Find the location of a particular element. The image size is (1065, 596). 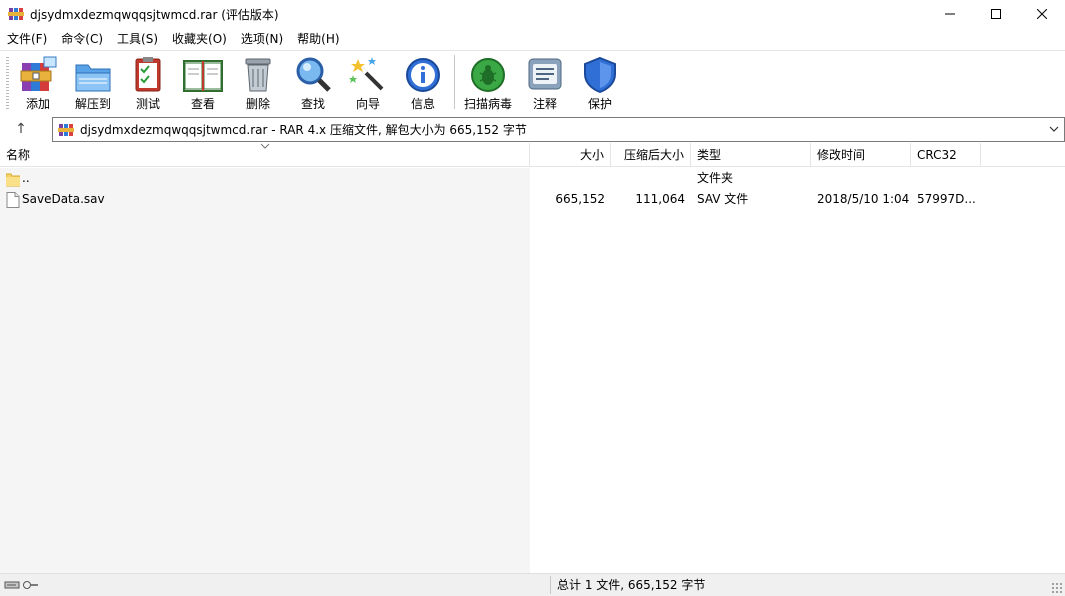

menu-options: 选项(N) is located at coordinates (262, 39).